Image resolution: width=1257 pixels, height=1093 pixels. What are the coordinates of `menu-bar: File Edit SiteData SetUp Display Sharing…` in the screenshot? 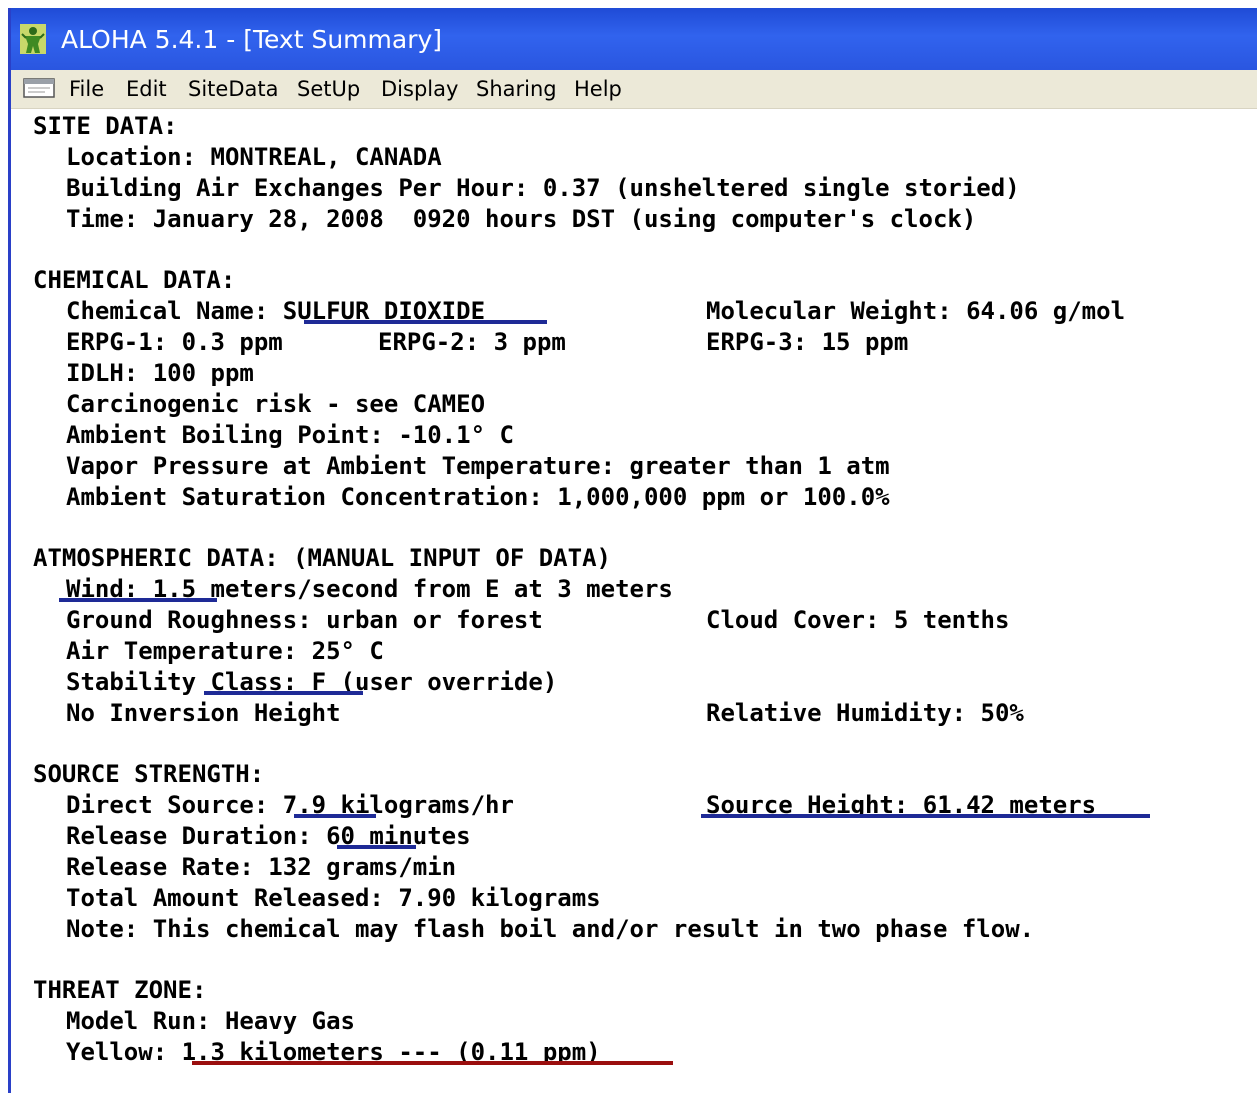 It's located at (634, 89).